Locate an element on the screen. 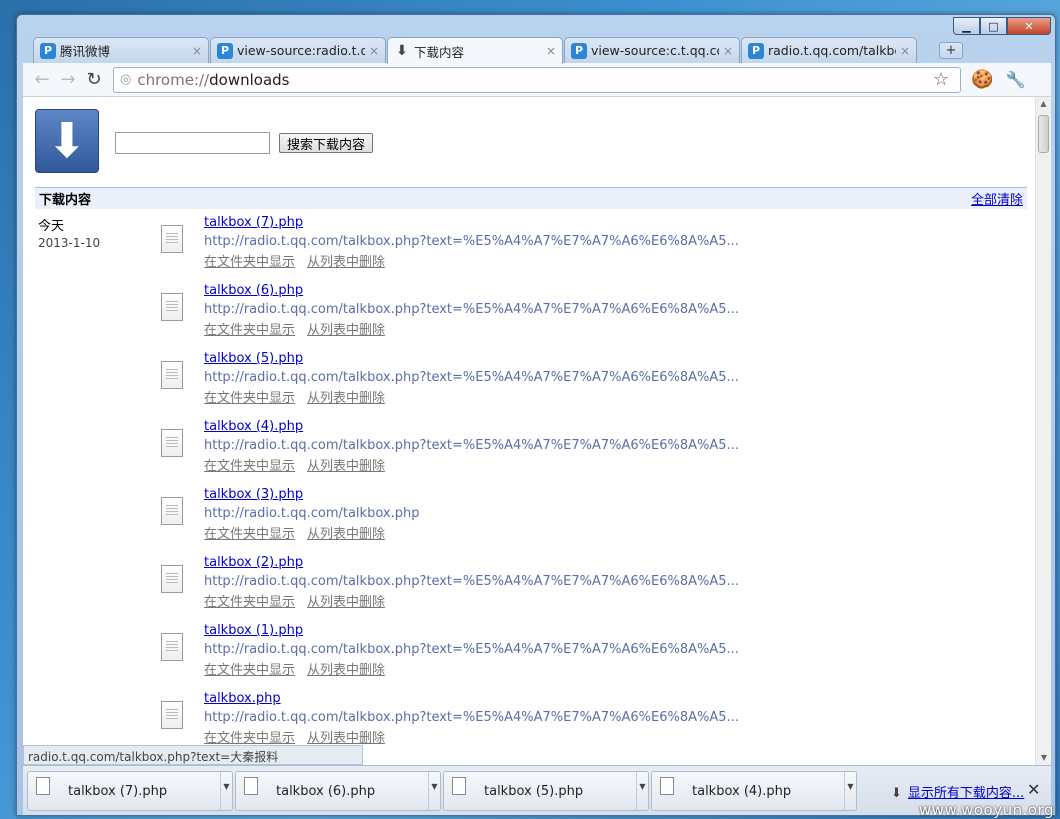 The height and width of the screenshot is (819, 1060). scroll-down-icon: ▼ is located at coordinates (1043, 758).